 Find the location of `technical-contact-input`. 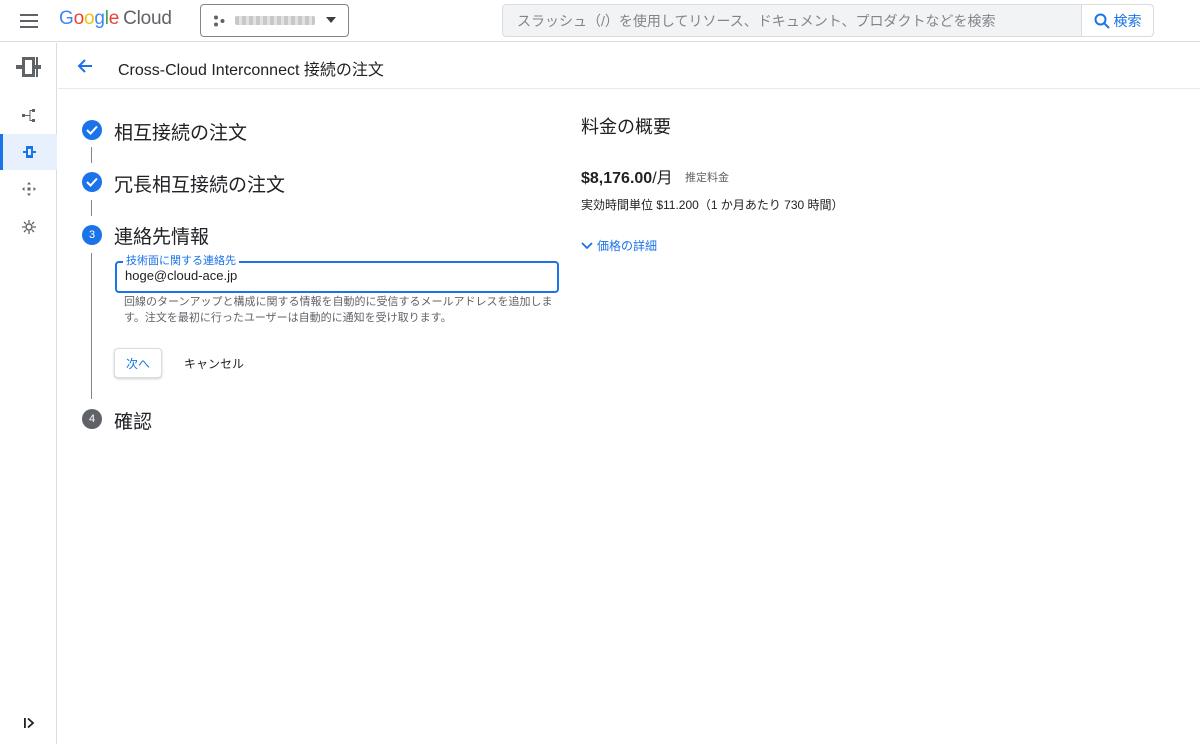

technical-contact-input is located at coordinates (335, 275).